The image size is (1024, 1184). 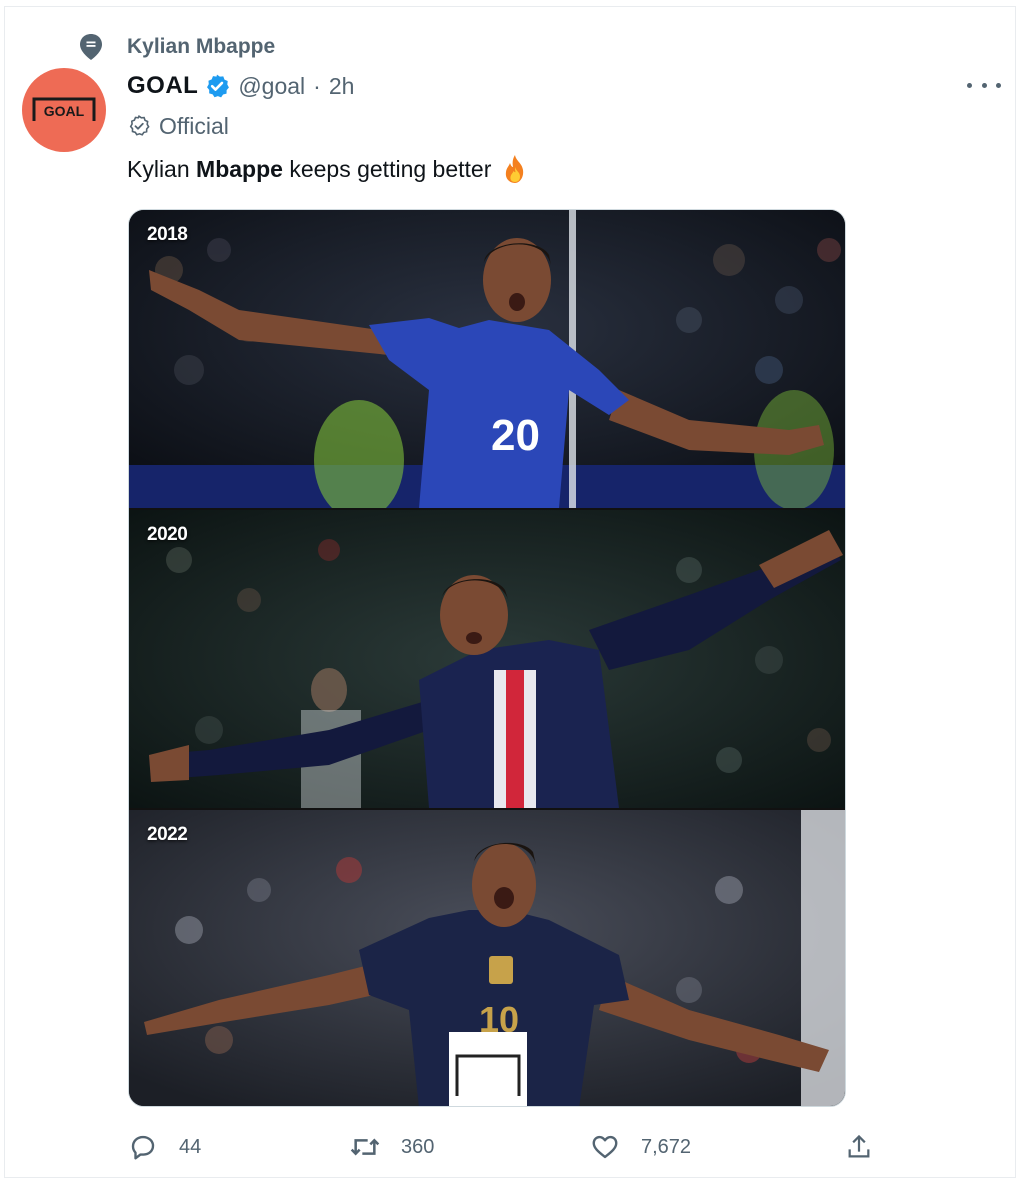 I want to click on fire-emoji-icon, so click(x=515, y=169).